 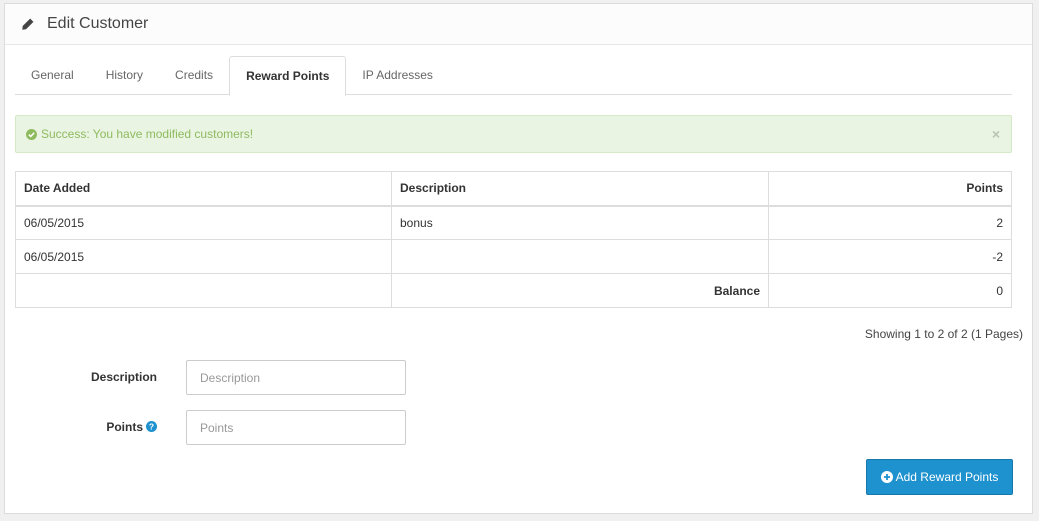 I want to click on tab-general: General, so click(x=52, y=75).